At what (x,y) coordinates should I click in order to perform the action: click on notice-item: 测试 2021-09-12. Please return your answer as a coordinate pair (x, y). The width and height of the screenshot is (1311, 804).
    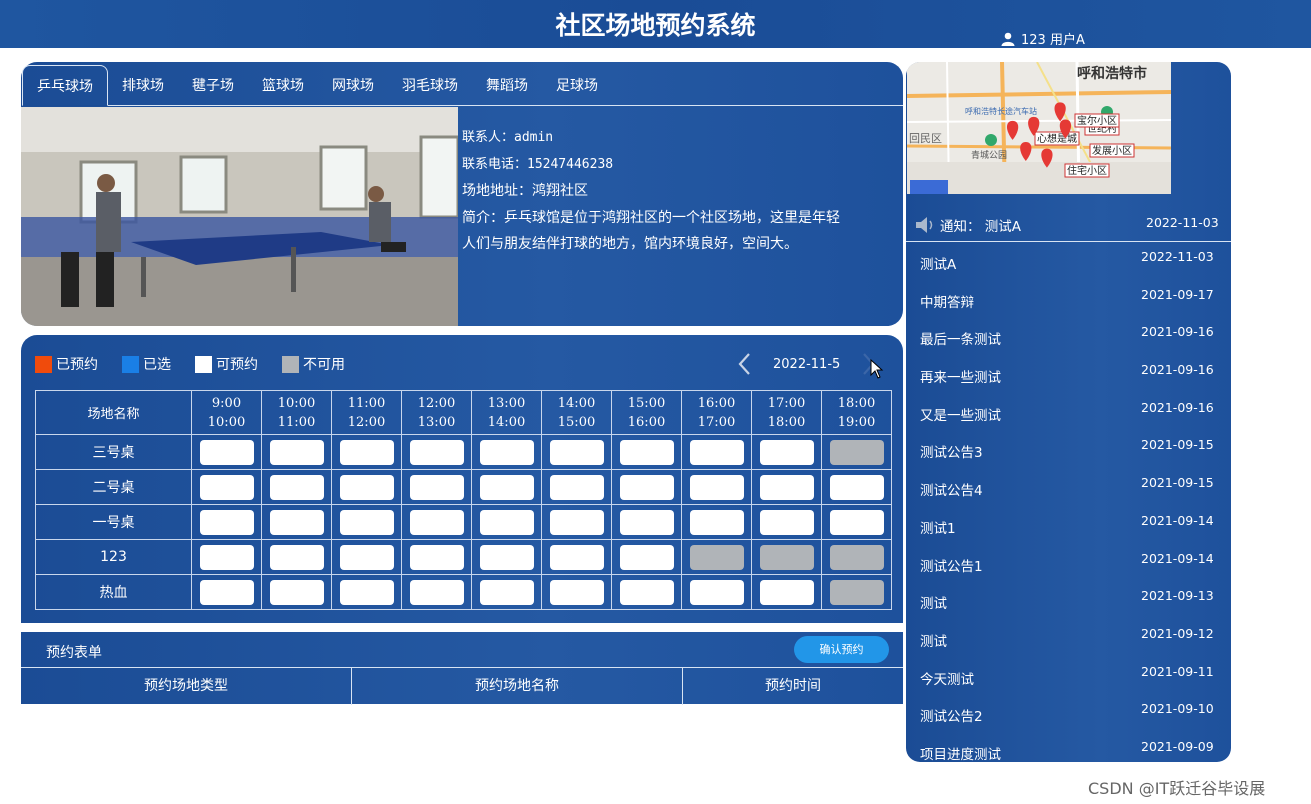
    Looking at the image, I should click on (1068, 639).